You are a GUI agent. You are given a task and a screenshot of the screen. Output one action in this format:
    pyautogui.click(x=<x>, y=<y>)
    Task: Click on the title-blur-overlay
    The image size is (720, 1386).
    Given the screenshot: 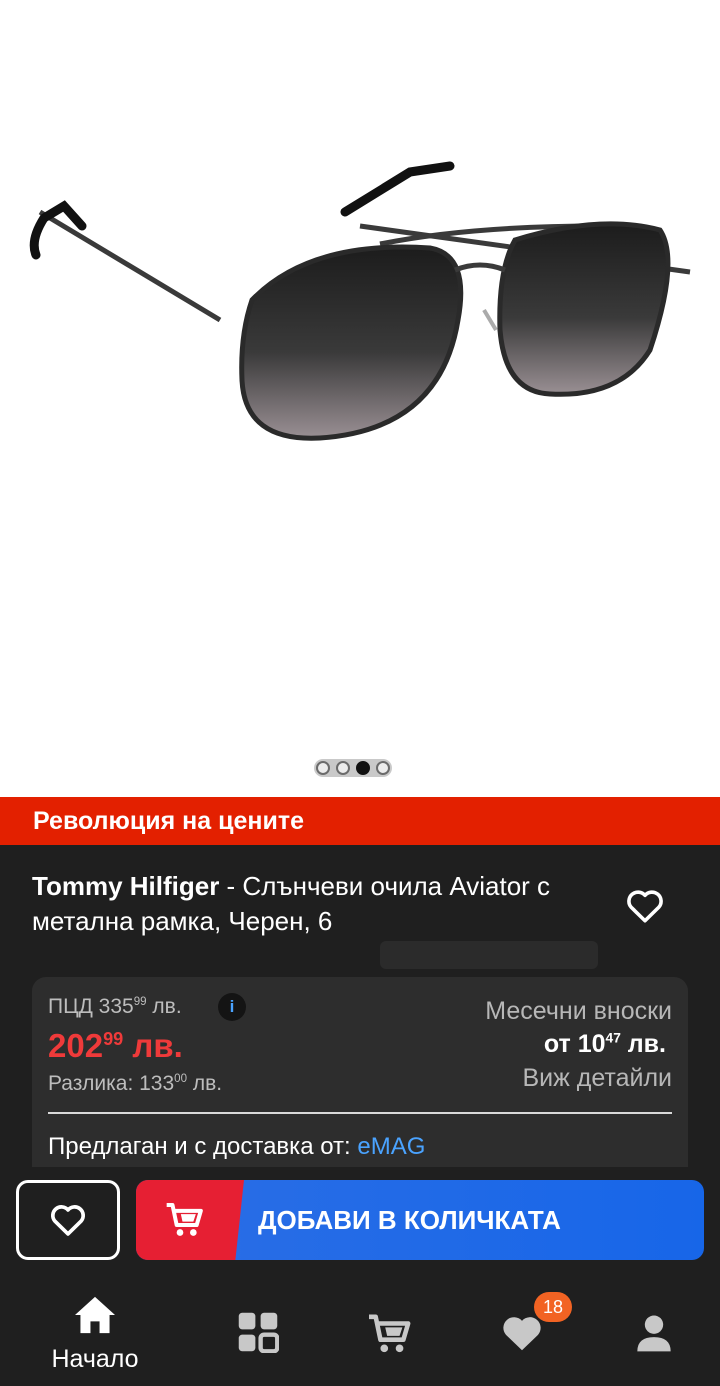 What is the action you would take?
    pyautogui.click(x=489, y=955)
    